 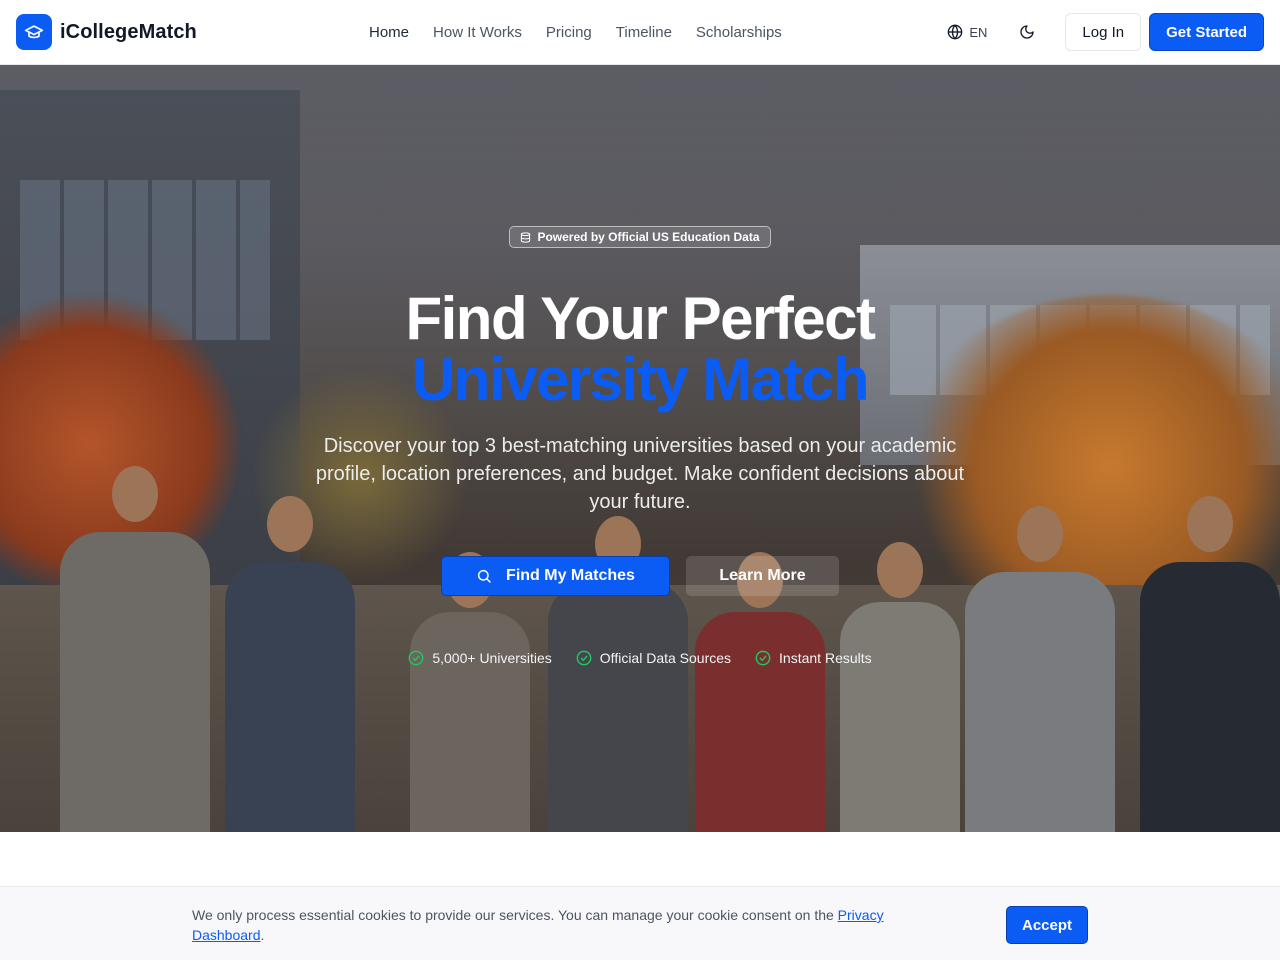 What do you see at coordinates (128, 31) in the screenshot?
I see `brand-name: iCollegeMatch` at bounding box center [128, 31].